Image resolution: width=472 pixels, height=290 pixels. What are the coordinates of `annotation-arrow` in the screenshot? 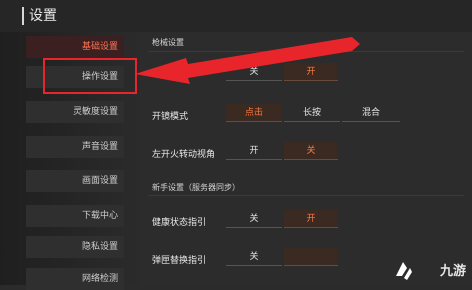 It's located at (247, 60).